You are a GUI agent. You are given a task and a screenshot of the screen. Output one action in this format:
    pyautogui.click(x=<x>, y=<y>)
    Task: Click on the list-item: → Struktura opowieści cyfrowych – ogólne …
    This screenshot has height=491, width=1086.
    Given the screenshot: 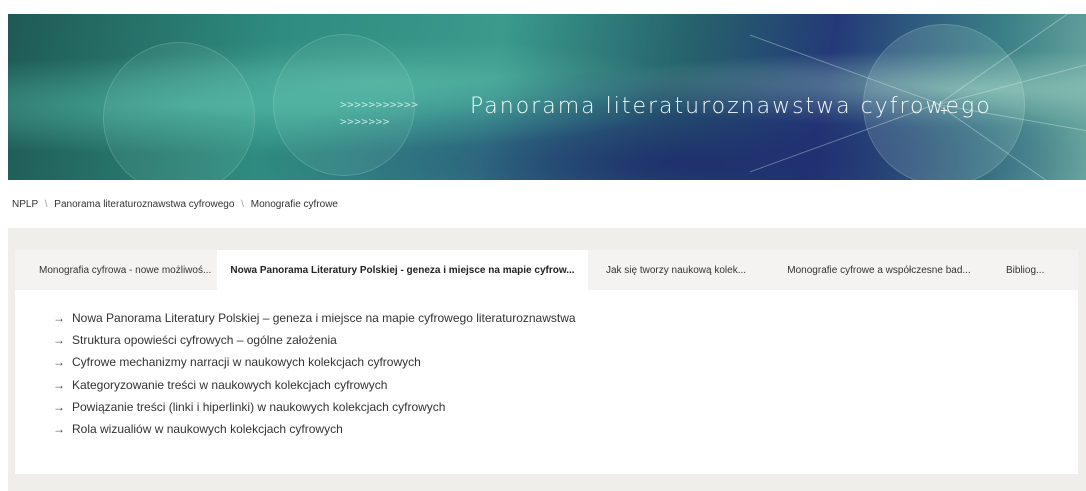 What is the action you would take?
    pyautogui.click(x=314, y=340)
    